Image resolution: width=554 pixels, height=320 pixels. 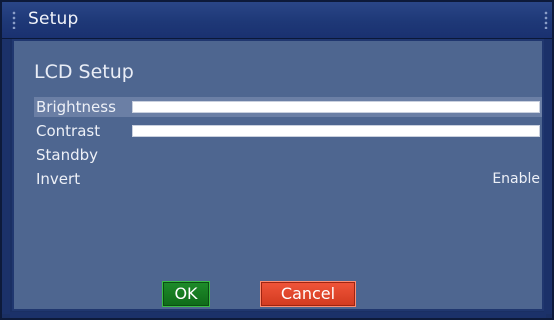 What do you see at coordinates (58, 179) in the screenshot?
I see `setting-label: Invert` at bounding box center [58, 179].